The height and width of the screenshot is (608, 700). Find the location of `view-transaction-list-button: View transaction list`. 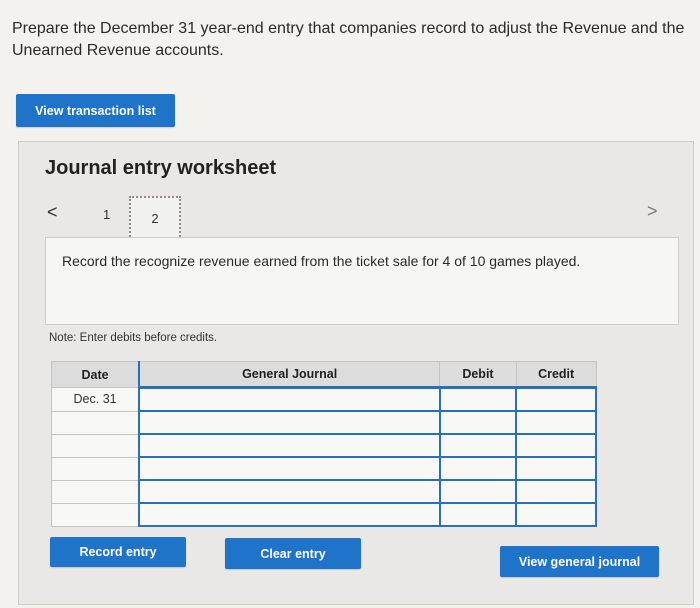

view-transaction-list-button: View transaction list is located at coordinates (95, 110).